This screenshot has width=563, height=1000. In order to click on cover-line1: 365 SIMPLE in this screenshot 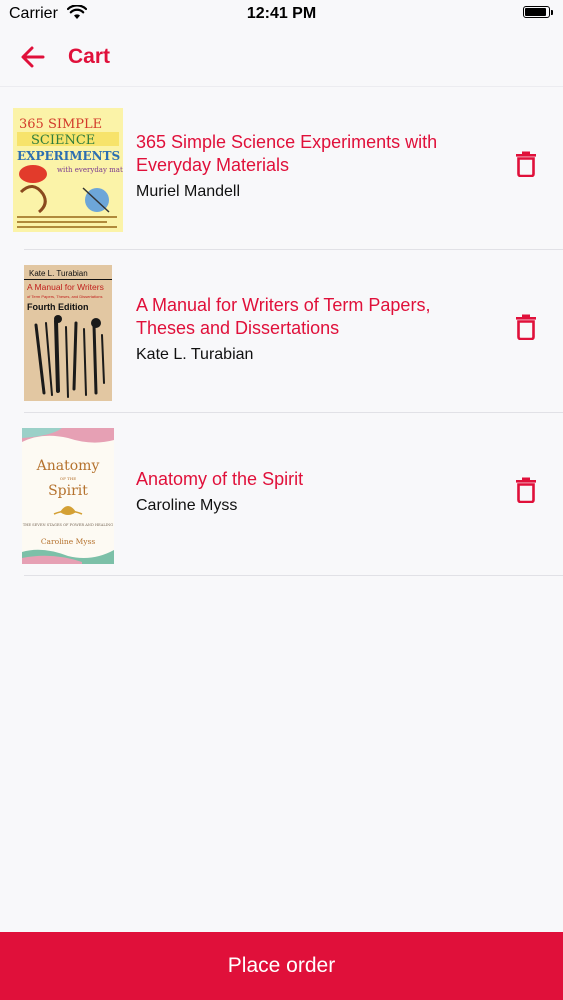, I will do `click(60, 124)`.